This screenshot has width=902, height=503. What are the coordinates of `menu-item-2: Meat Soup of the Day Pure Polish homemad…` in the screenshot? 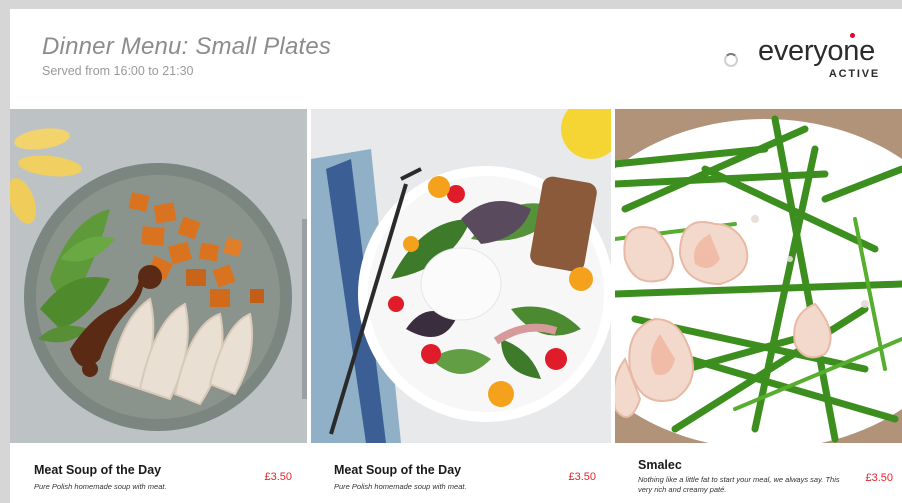 It's located at (465, 478).